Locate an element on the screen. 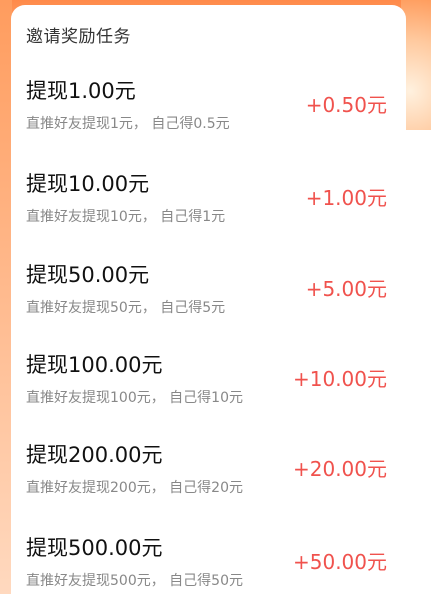 This screenshot has width=431, height=594. task-description: 直推好友提现50元， 自己得5元 is located at coordinates (126, 308).